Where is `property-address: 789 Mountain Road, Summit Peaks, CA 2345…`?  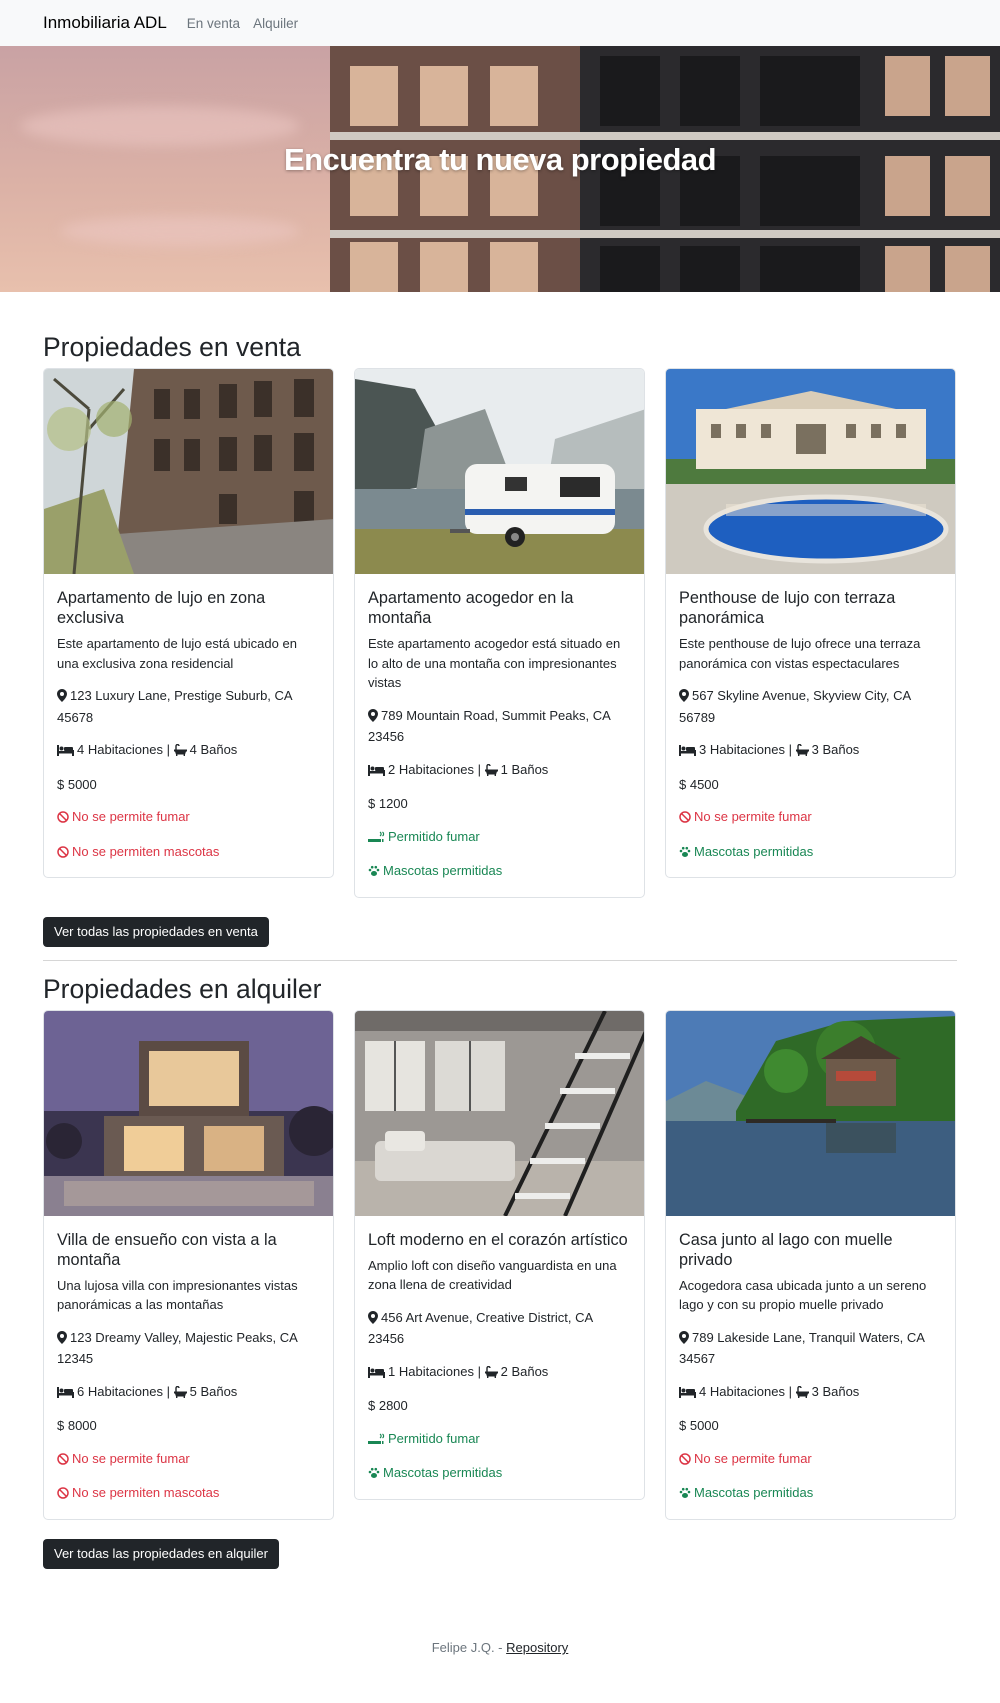 property-address: 789 Mountain Road, Summit Peaks, CA 2345… is located at coordinates (489, 726).